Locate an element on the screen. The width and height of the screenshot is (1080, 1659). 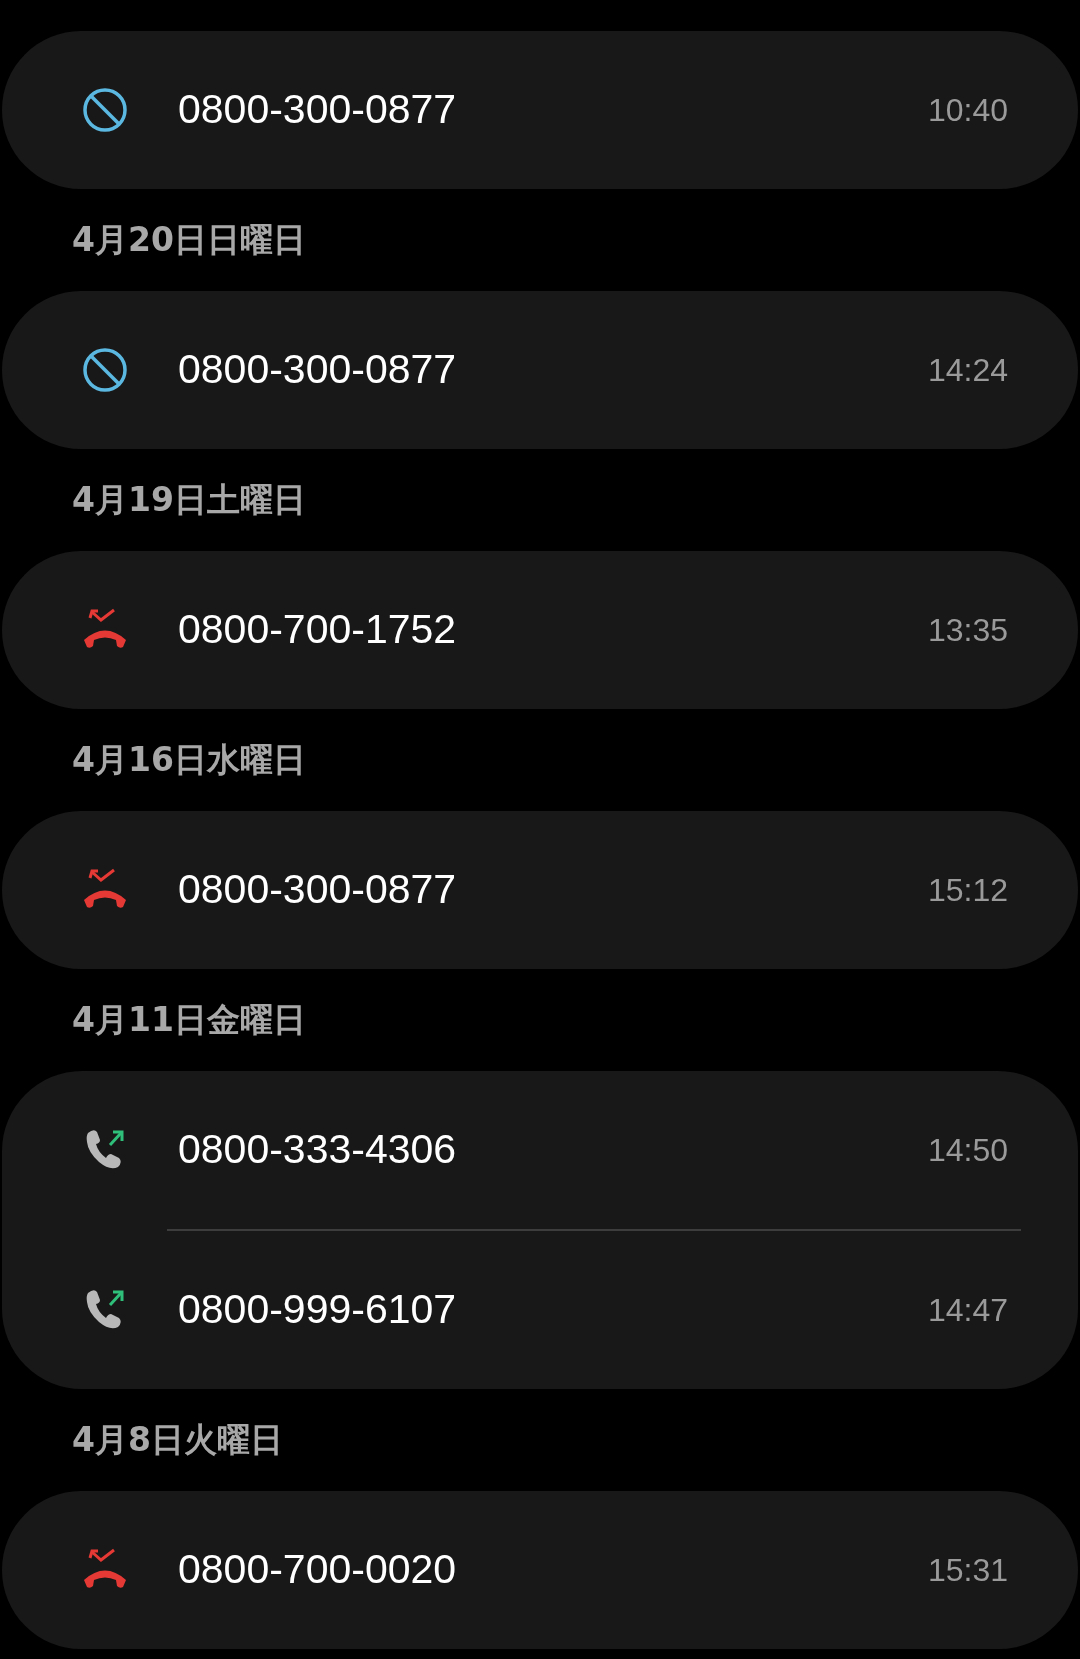
phone-number: 0800-700-0020 is located at coordinates (317, 1570).